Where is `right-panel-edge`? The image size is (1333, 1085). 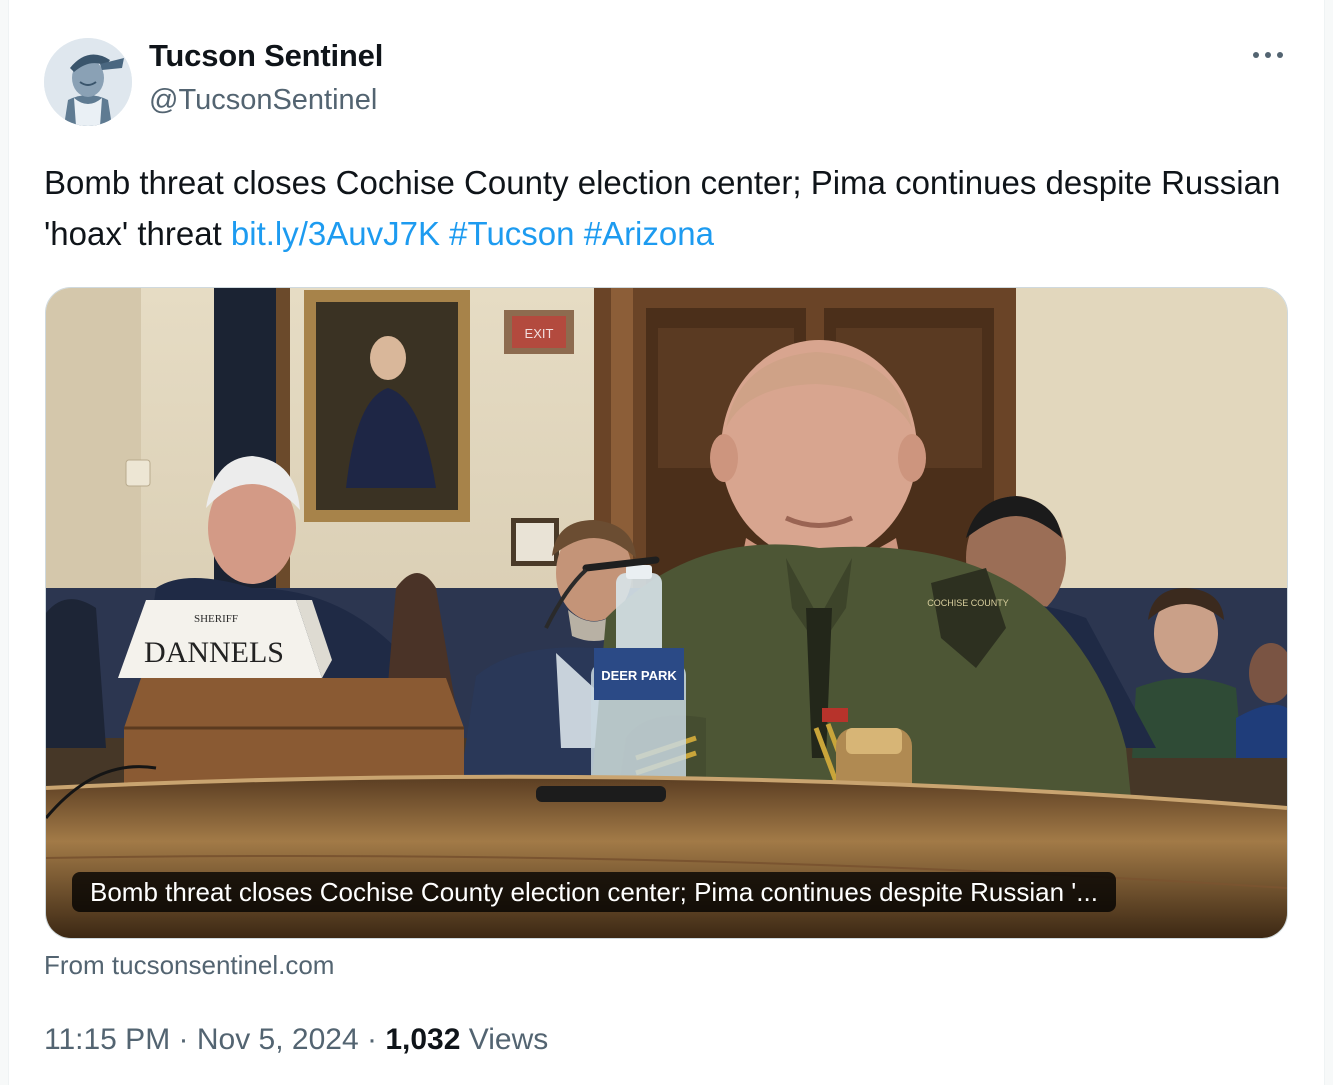 right-panel-edge is located at coordinates (1328, 542).